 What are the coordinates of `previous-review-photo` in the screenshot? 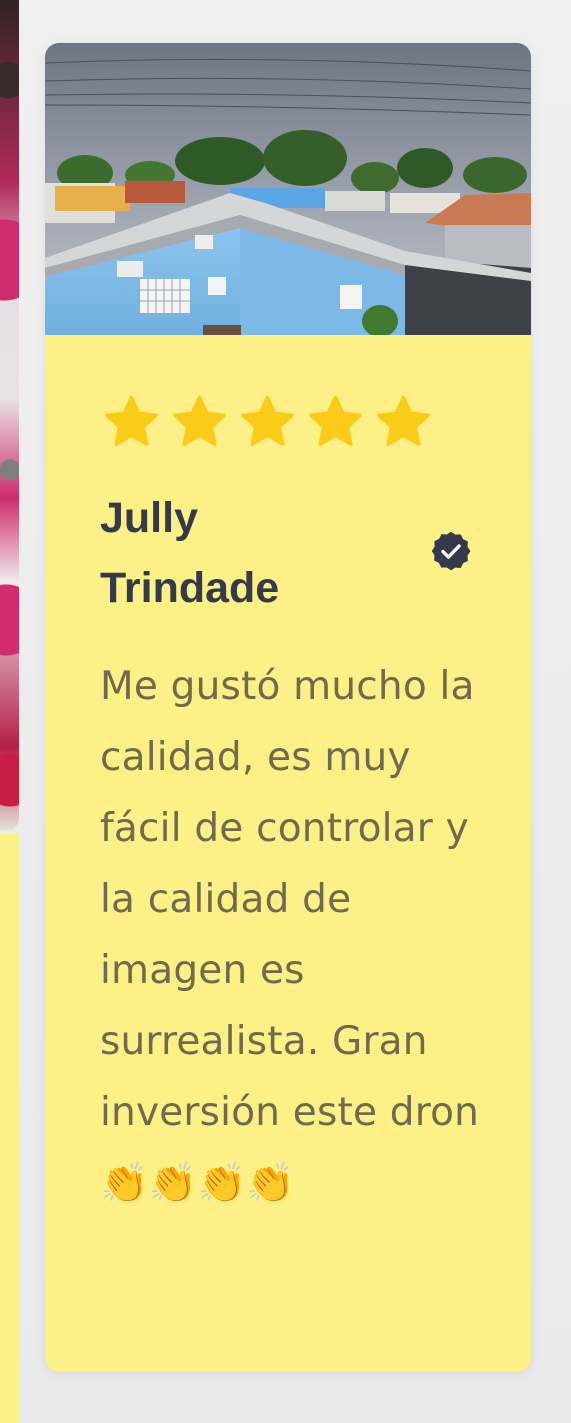 It's located at (9, 415).